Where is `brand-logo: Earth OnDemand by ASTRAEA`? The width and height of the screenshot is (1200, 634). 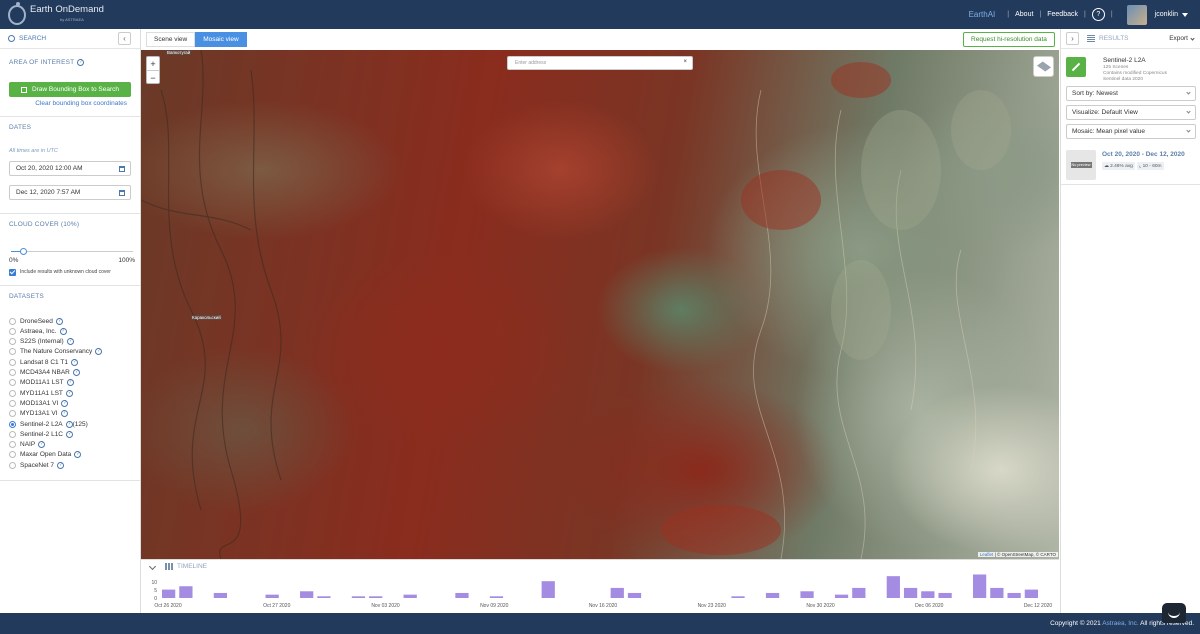
brand-logo: Earth OnDemand by ASTRAEA is located at coordinates (56, 14).